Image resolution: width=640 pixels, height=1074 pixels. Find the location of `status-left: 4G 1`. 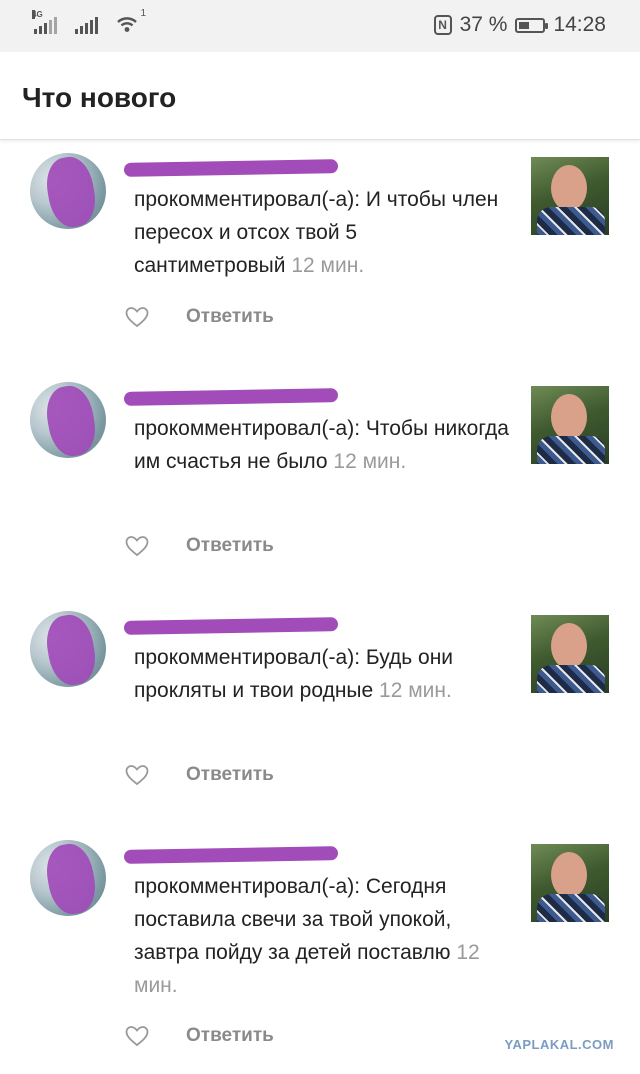

status-left: 4G 1 is located at coordinates (89, 21).